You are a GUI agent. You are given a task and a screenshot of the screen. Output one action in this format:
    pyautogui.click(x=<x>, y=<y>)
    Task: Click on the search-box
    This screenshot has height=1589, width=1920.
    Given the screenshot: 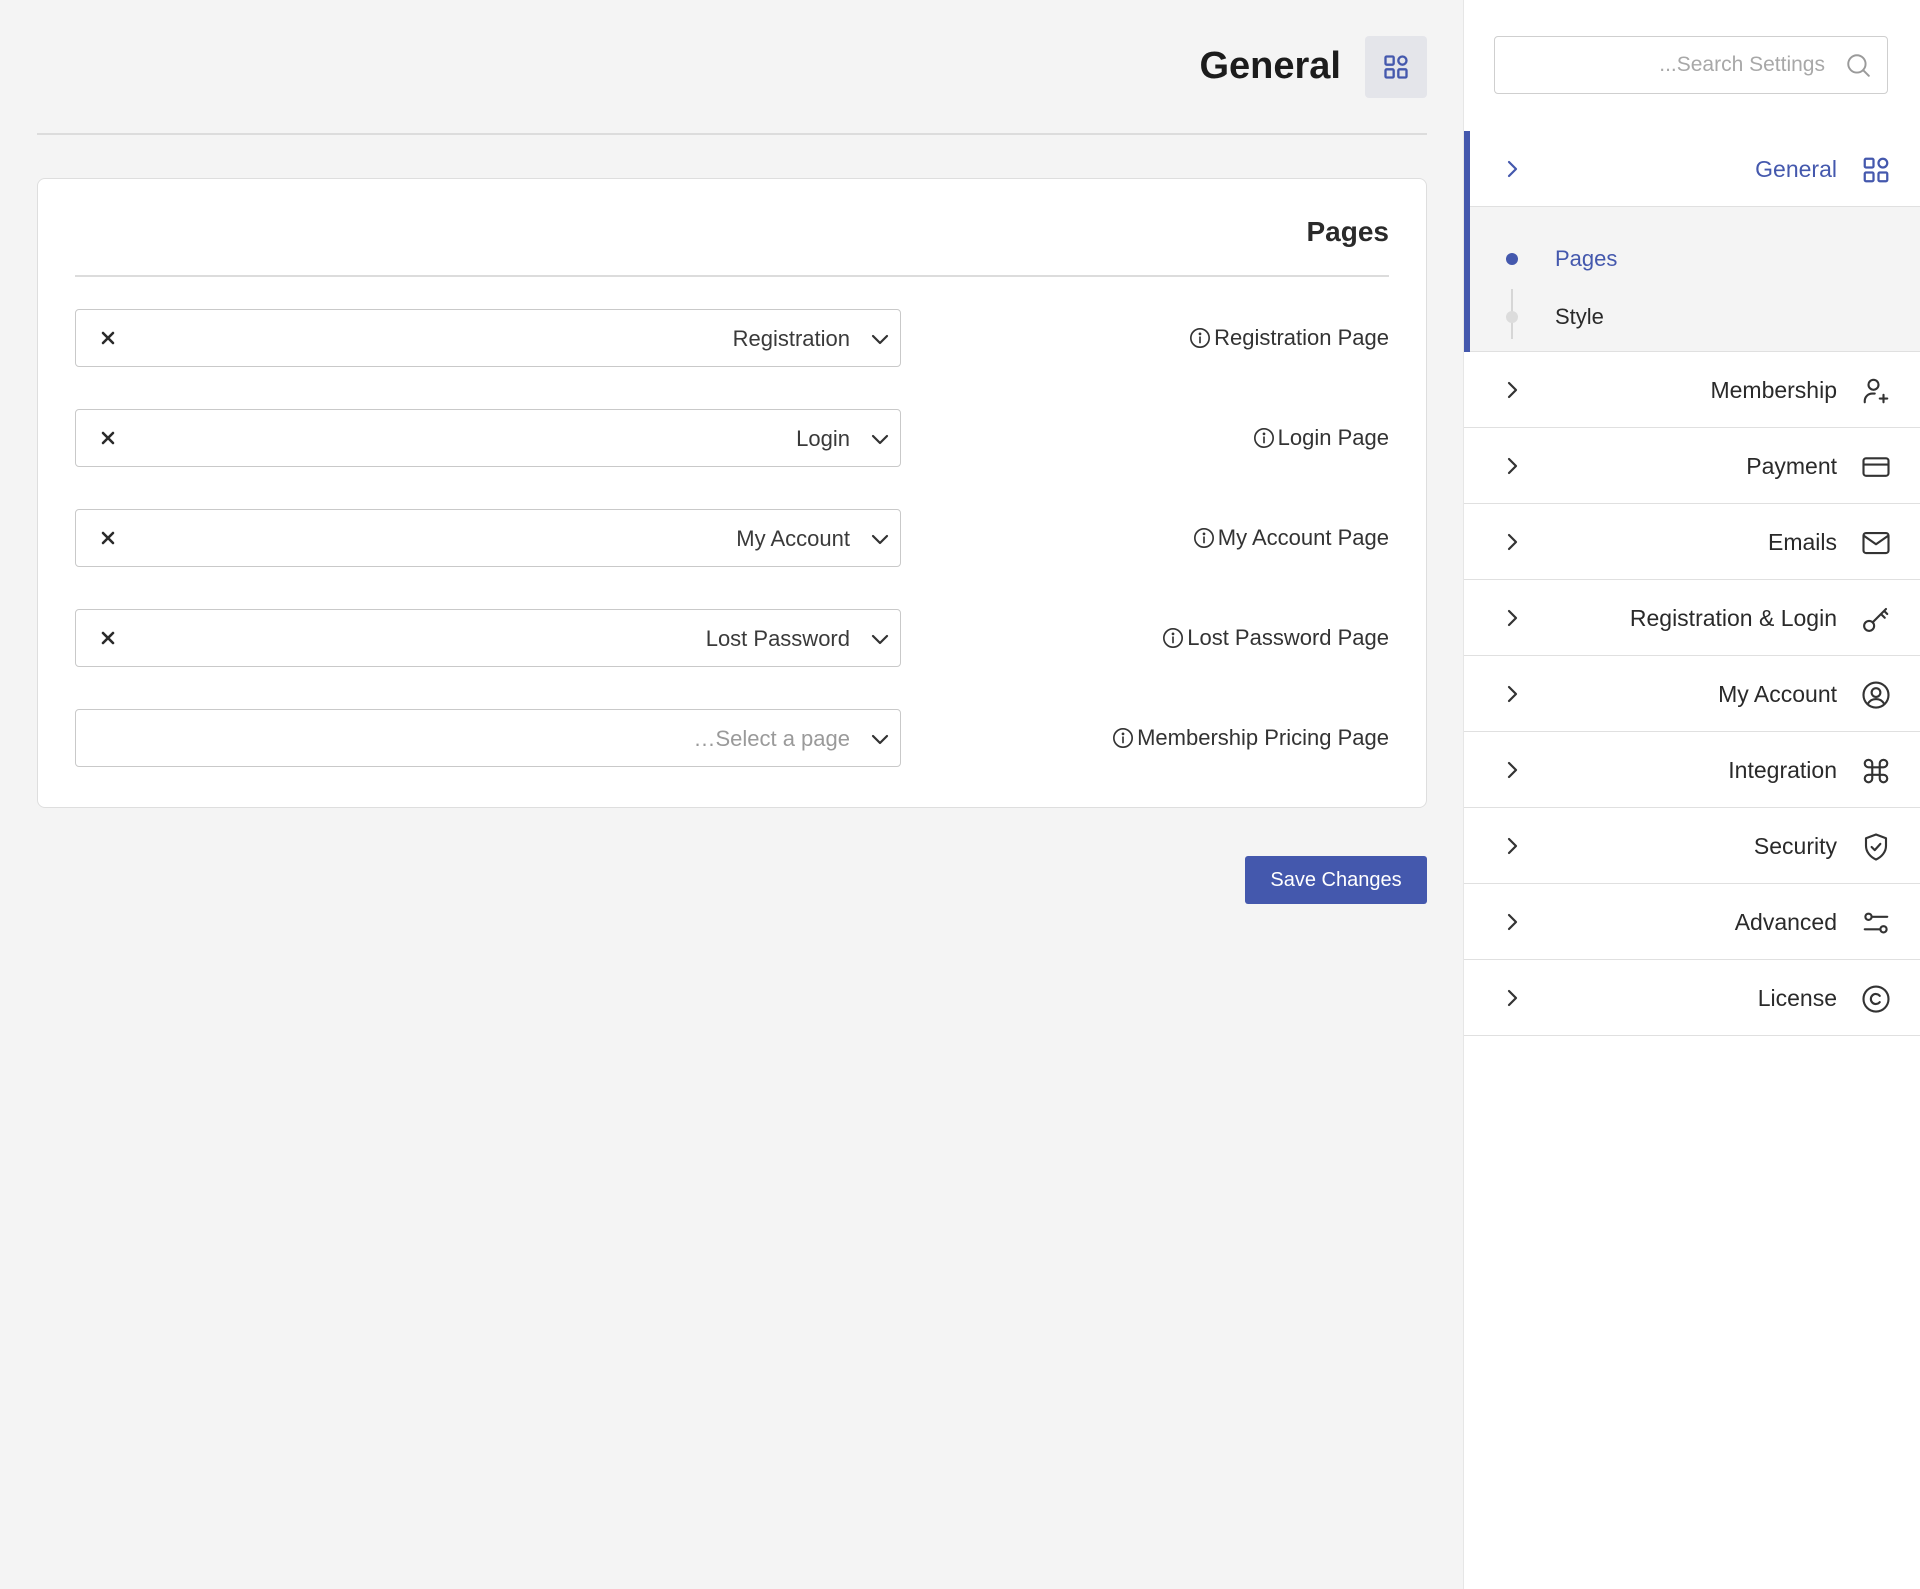 What is the action you would take?
    pyautogui.click(x=1691, y=65)
    